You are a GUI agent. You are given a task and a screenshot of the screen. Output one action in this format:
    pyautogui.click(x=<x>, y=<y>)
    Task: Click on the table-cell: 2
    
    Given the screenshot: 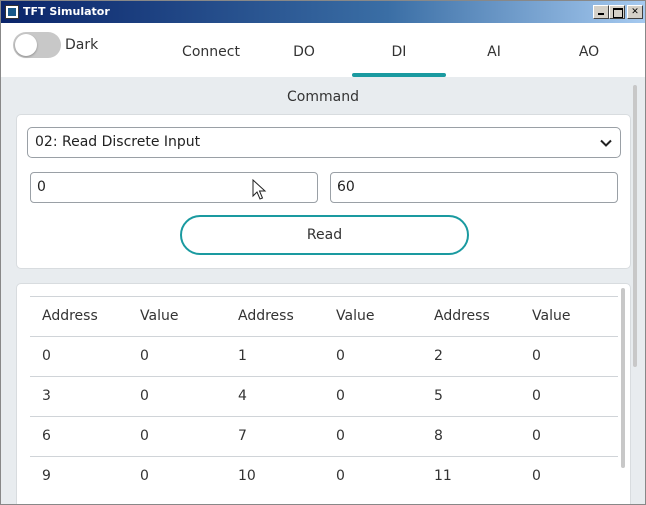 What is the action you would take?
    pyautogui.click(x=438, y=356)
    